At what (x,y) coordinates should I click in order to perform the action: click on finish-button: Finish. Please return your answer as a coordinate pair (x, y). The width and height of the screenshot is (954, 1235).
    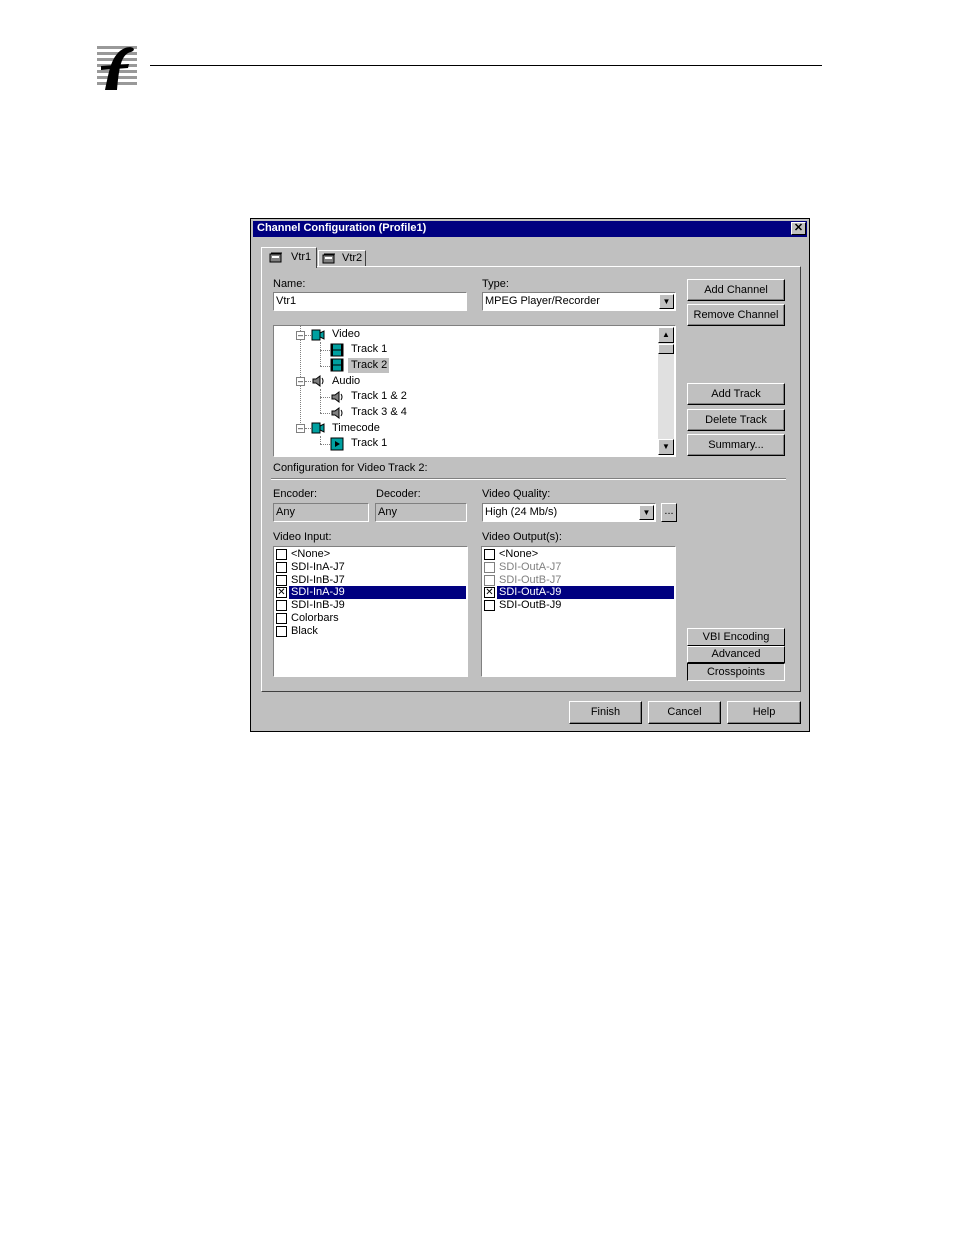
    Looking at the image, I should click on (605, 712).